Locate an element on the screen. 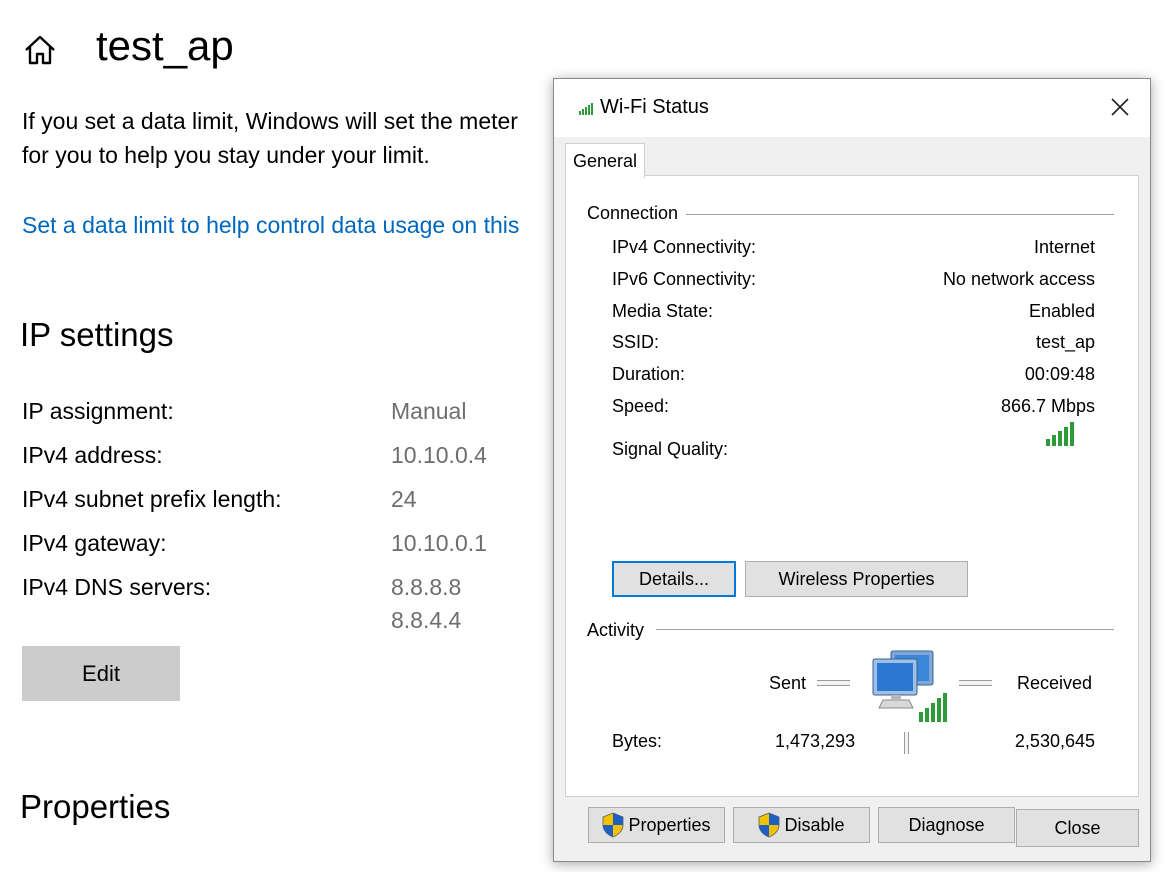 This screenshot has height=872, width=1165. ipv4-gateway-label: IPv4 gateway: is located at coordinates (94, 543).